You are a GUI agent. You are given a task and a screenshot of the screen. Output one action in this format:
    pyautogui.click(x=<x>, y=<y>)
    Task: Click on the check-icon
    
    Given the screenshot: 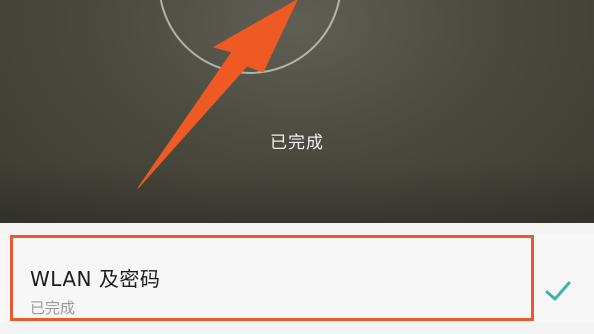 What is the action you would take?
    pyautogui.click(x=558, y=291)
    